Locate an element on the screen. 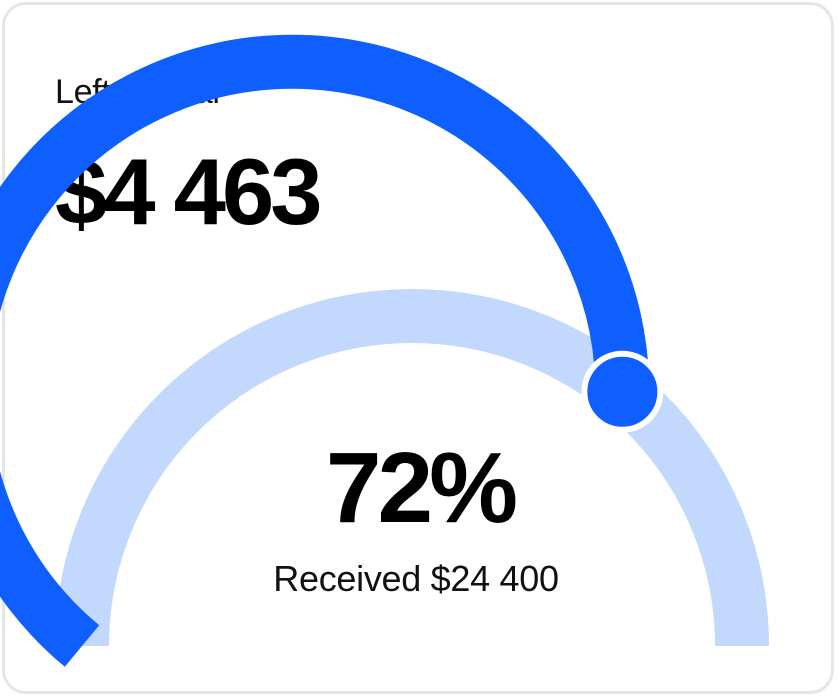 The image size is (840, 700). gauge-knob is located at coordinates (622, 391).